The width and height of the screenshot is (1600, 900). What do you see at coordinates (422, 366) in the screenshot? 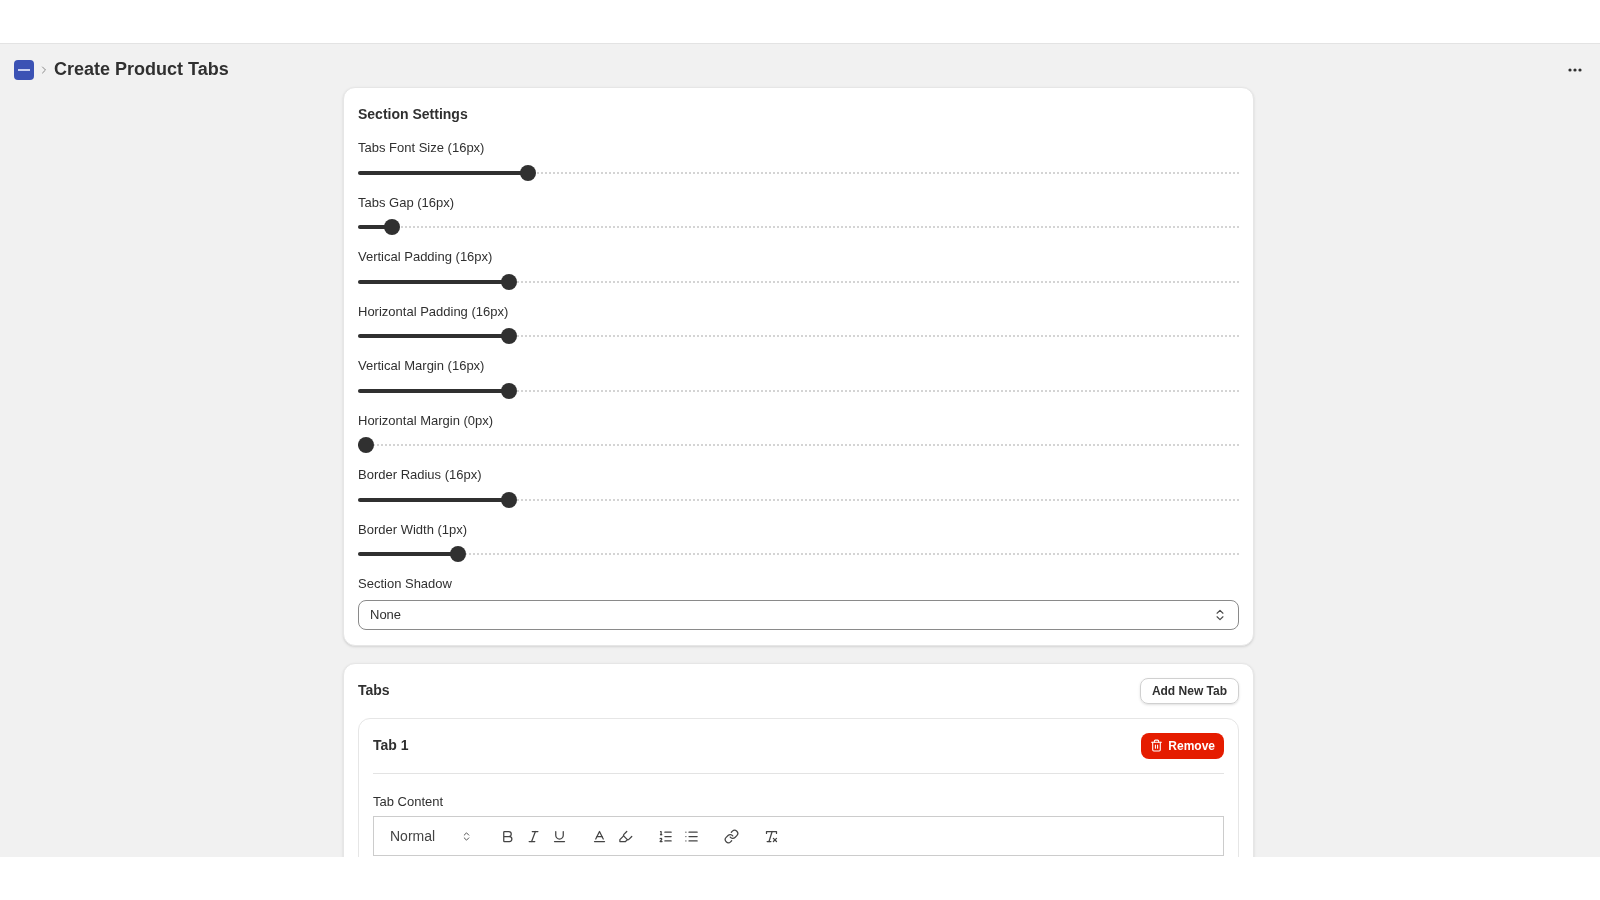
I see `slider-label: Vertical Margin (16px)` at bounding box center [422, 366].